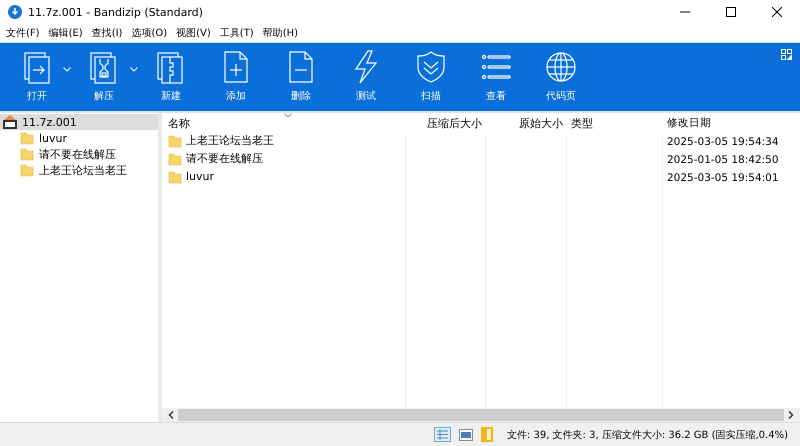 The height and width of the screenshot is (446, 800). Describe the element at coordinates (15, 12) in the screenshot. I see `app-icon` at that location.